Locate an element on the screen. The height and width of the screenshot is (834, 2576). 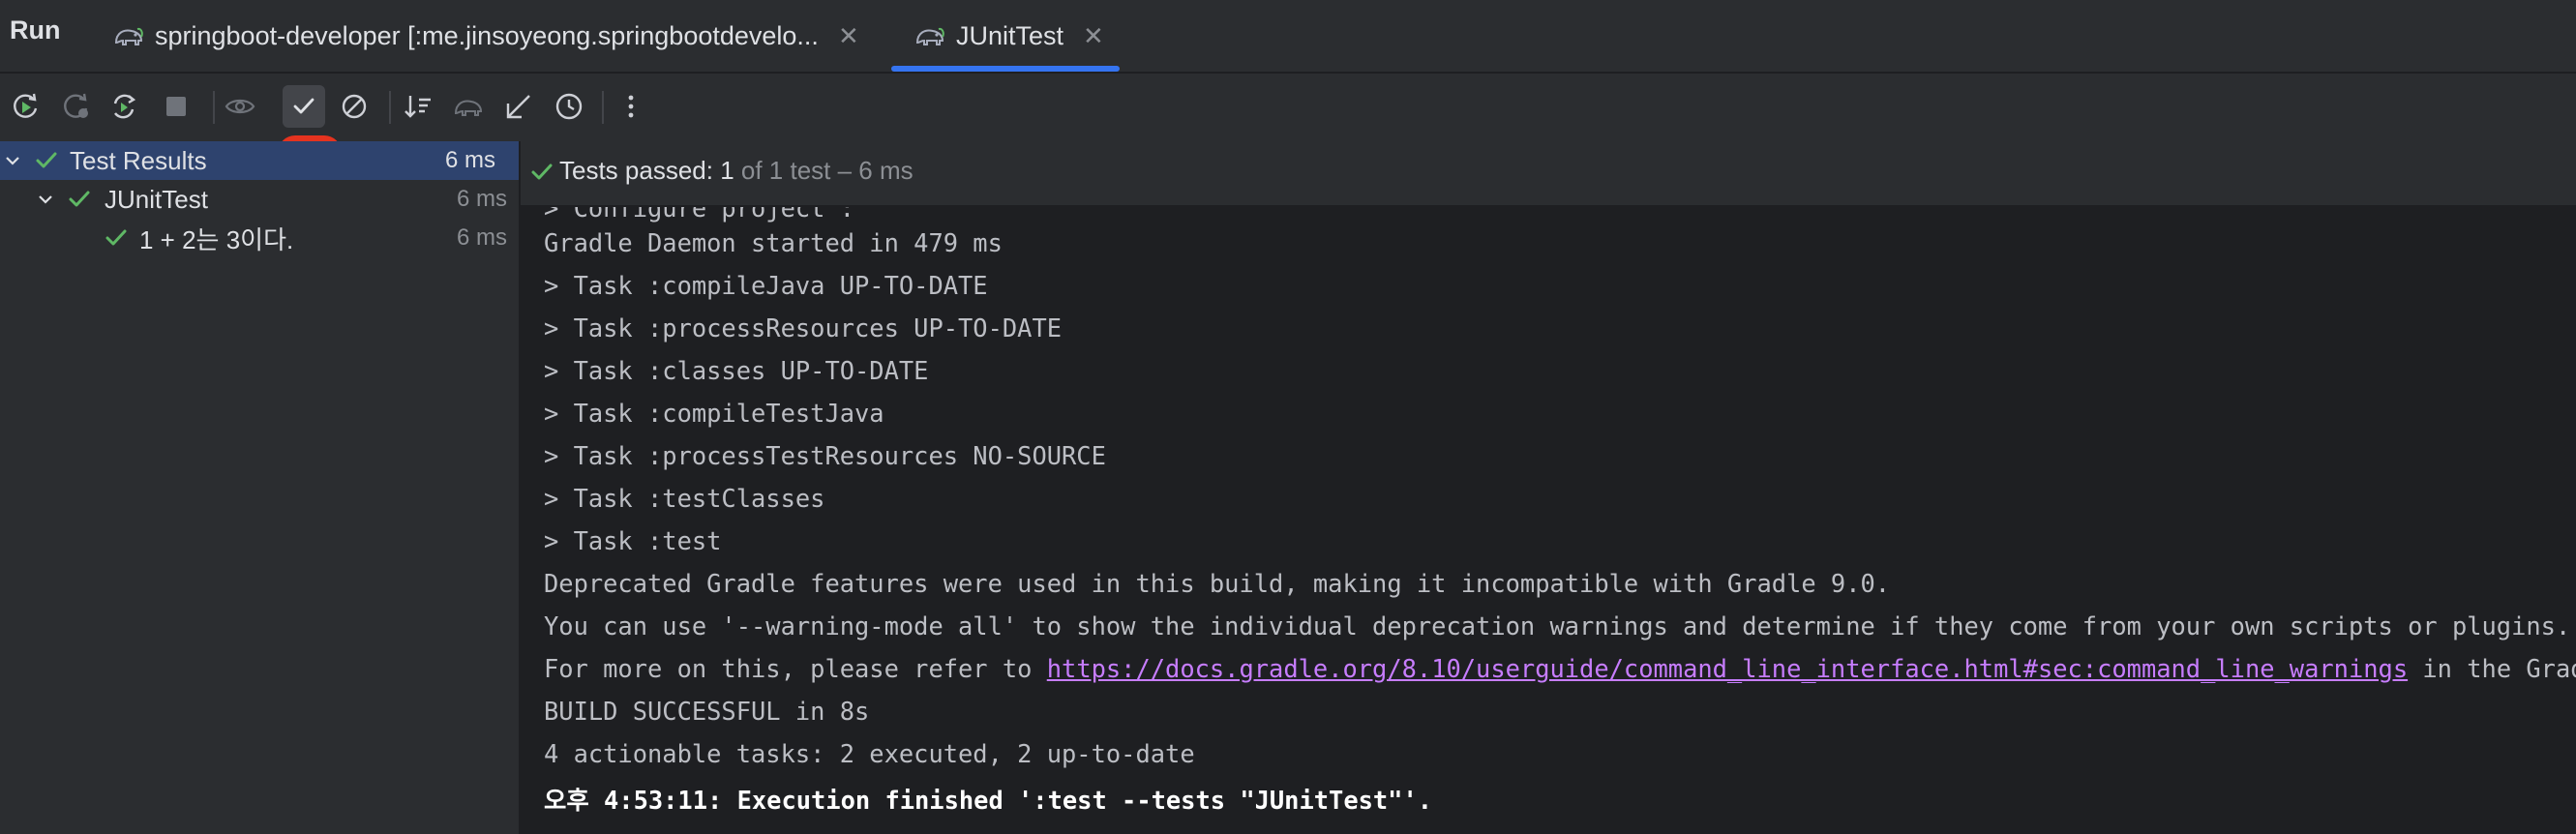
sort-icon is located at coordinates (417, 107).